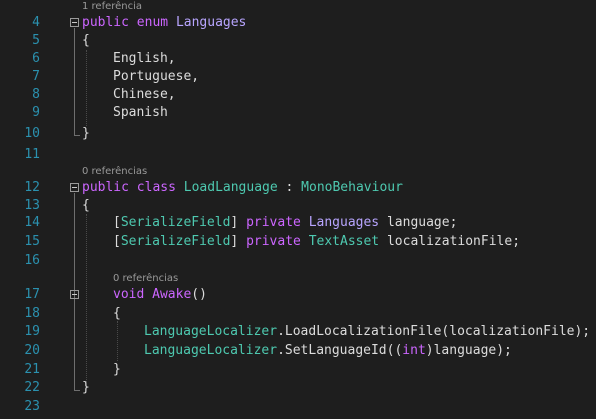 This screenshot has width=596, height=419. I want to click on keyword: class, so click(156, 187).